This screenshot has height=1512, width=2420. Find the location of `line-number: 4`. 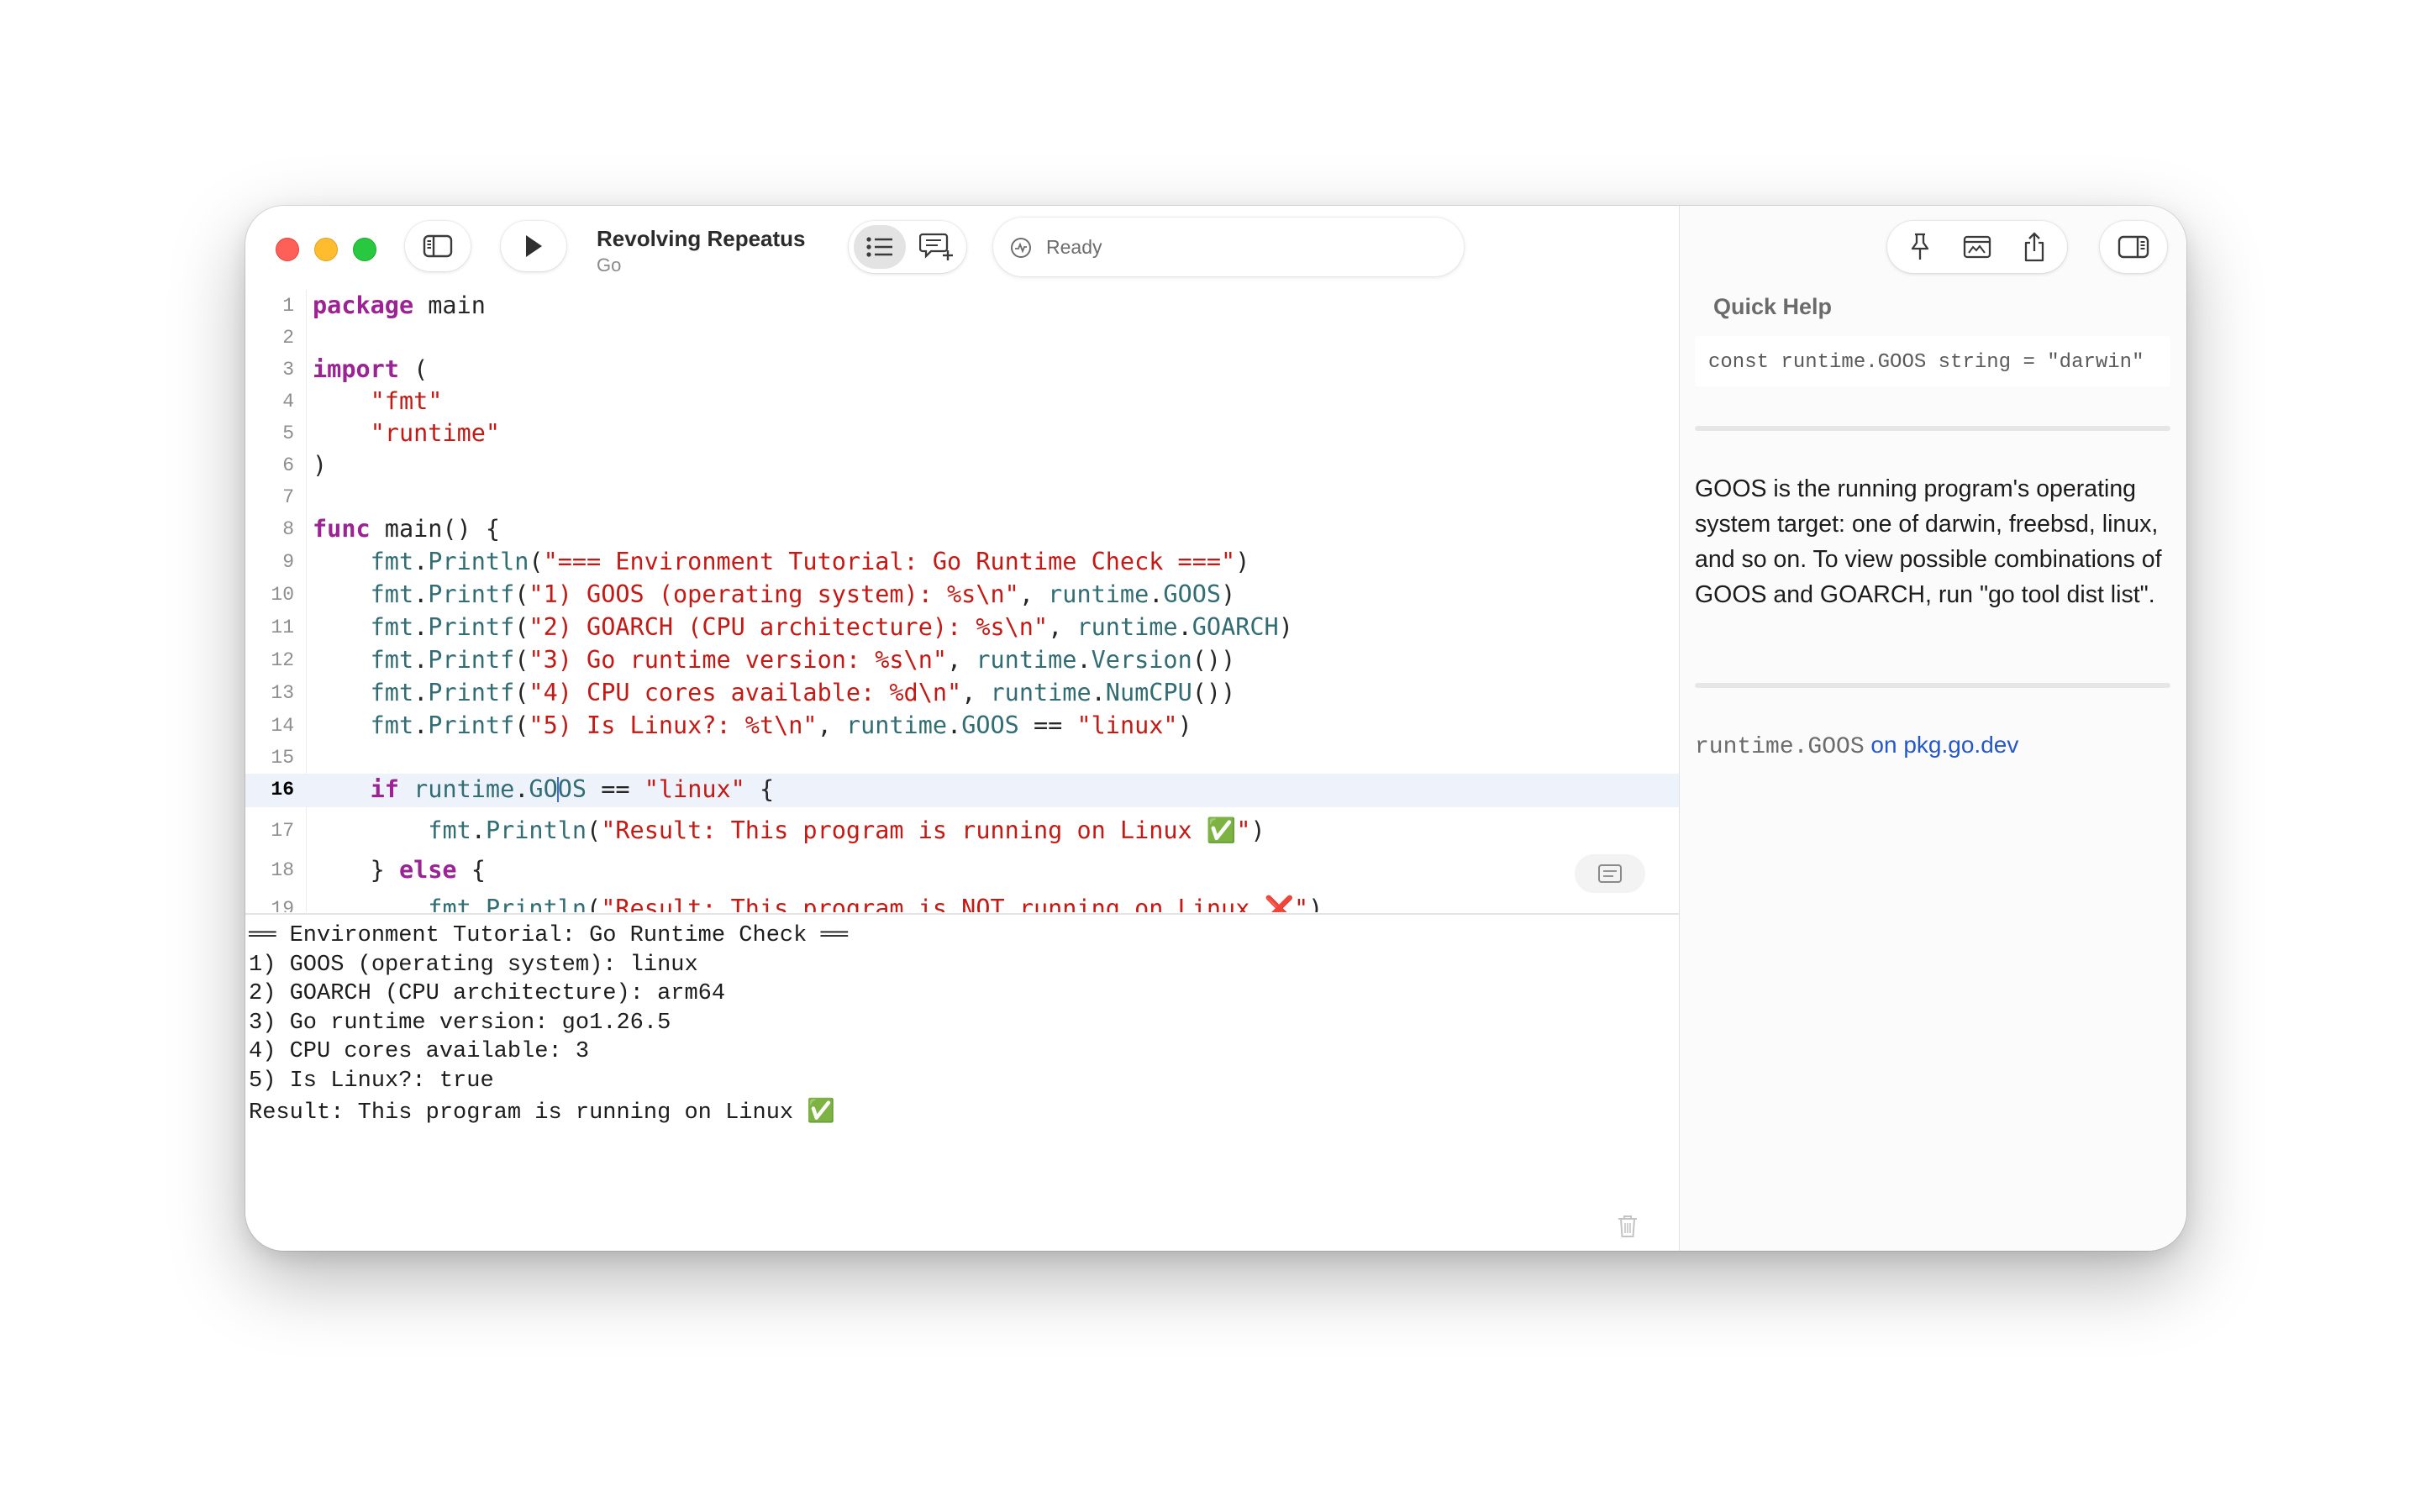

line-number: 4 is located at coordinates (288, 401).